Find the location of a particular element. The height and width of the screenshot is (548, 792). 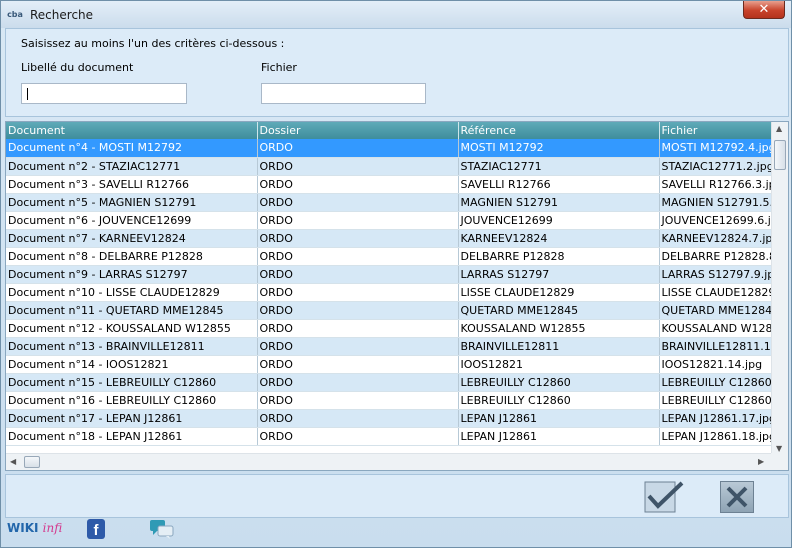

cell-fichier: SAVELLI R12766.3.jpg is located at coordinates (716, 184).